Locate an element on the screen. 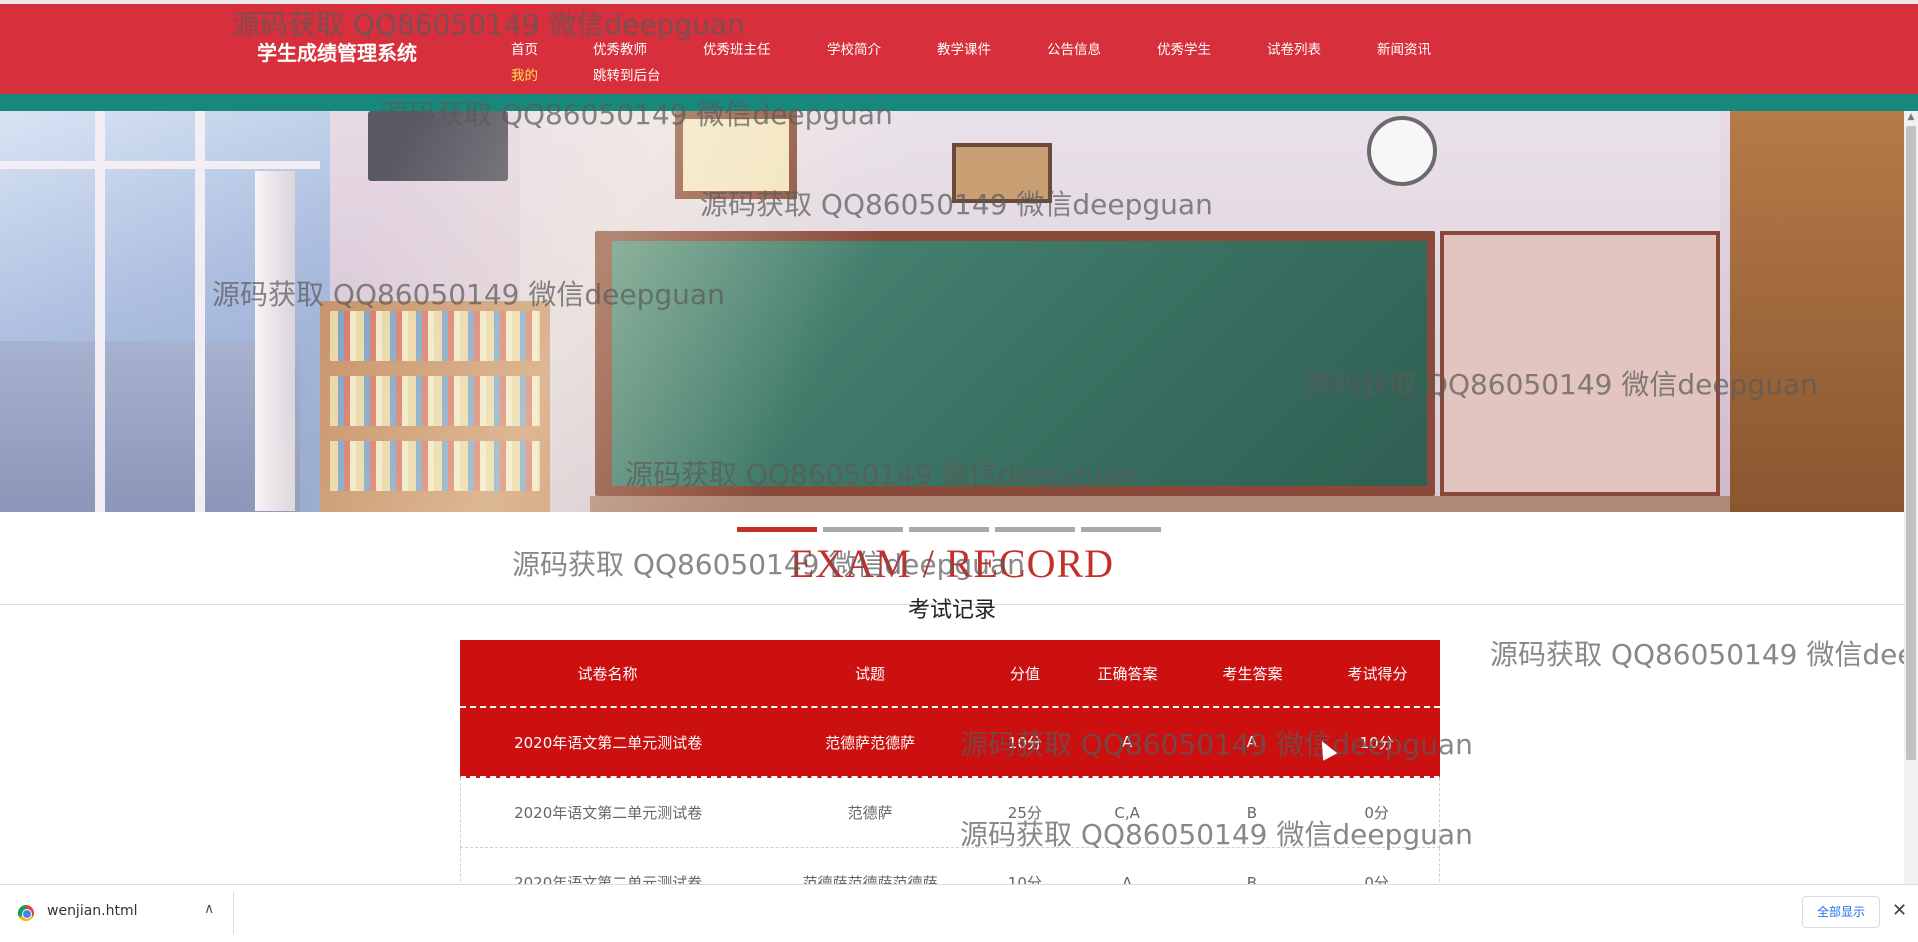 This screenshot has width=1918, height=942. nav-item-admin: 跳转到后台 is located at coordinates (648, 74).